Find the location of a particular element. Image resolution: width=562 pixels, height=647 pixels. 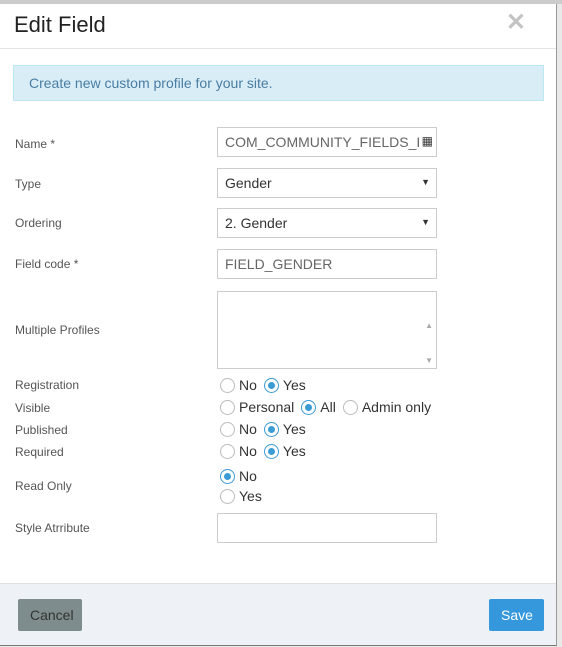

visible-personal-radio is located at coordinates (227, 407).